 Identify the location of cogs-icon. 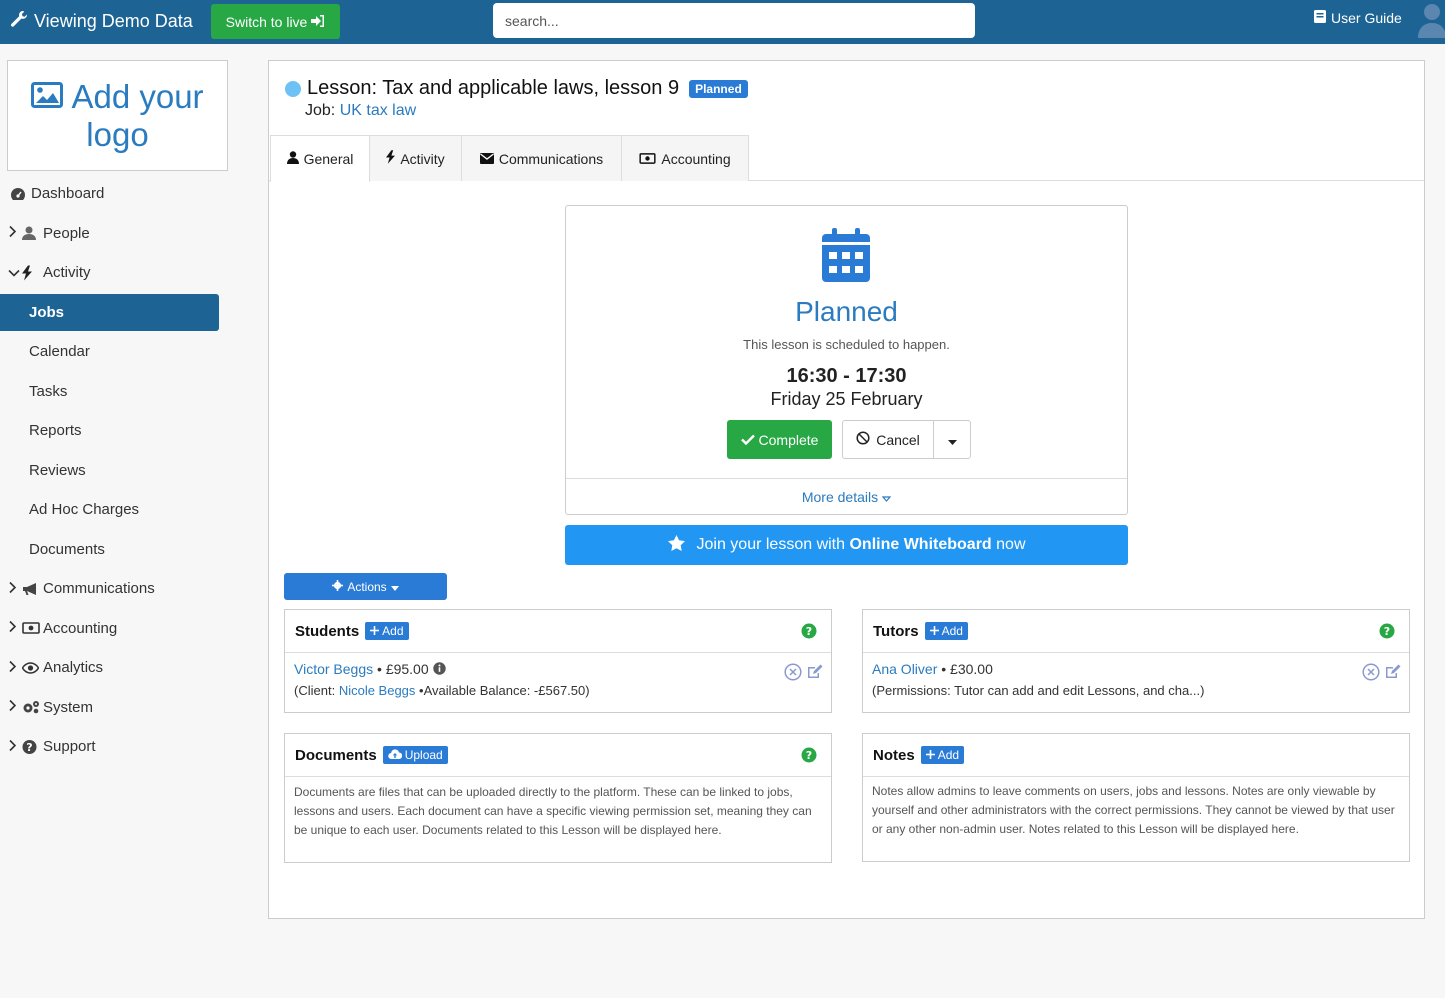
(31, 707).